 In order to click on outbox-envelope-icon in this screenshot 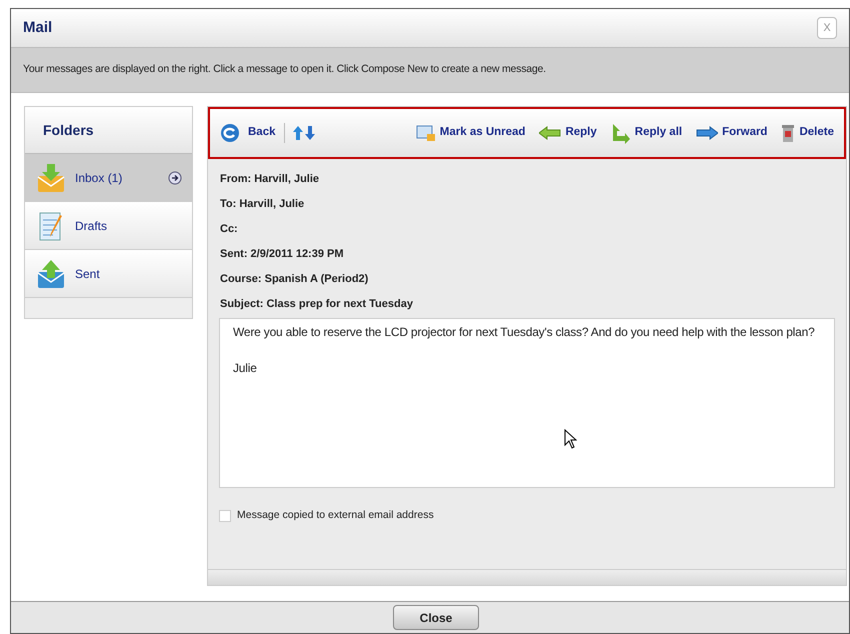, I will do `click(51, 274)`.